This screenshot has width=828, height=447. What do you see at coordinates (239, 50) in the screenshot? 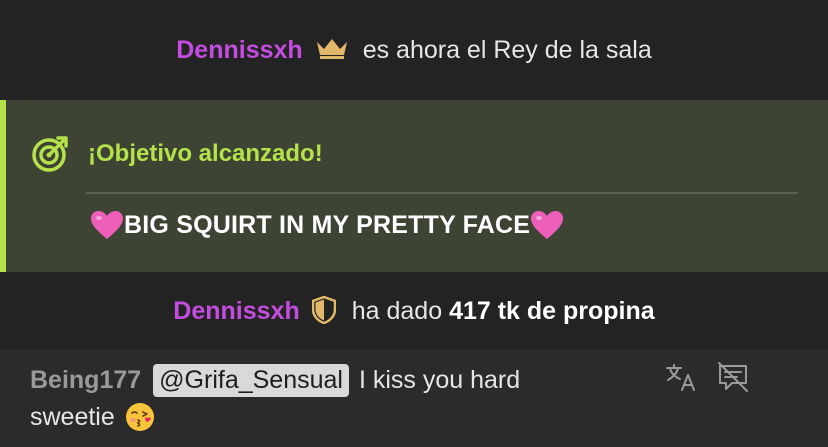
I see `king-username: Dennissxh` at bounding box center [239, 50].